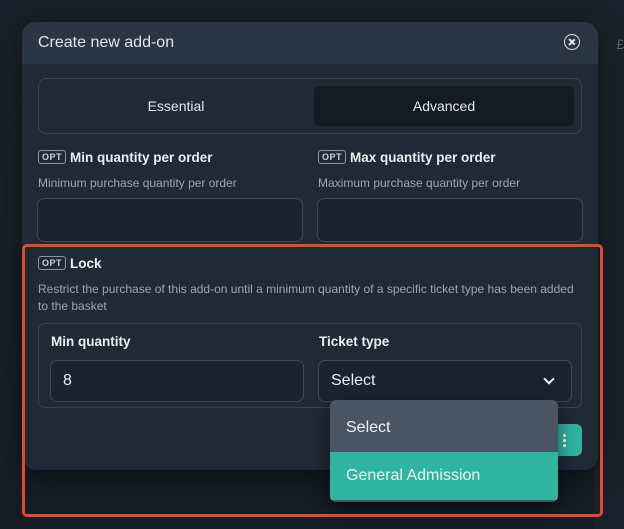 This screenshot has height=529, width=624. I want to click on close-icon, so click(572, 42).